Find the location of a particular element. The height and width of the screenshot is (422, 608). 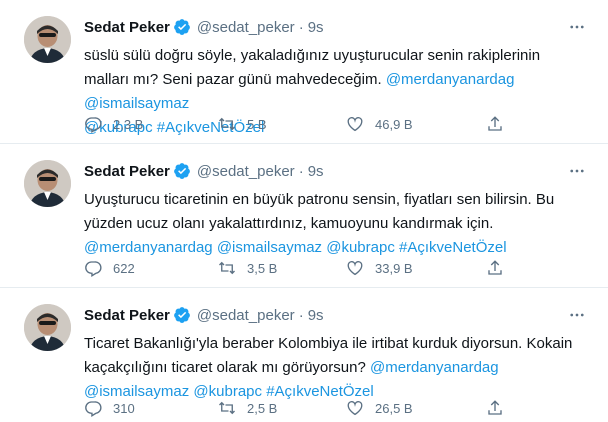

like-count: 46,9 B is located at coordinates (394, 124).